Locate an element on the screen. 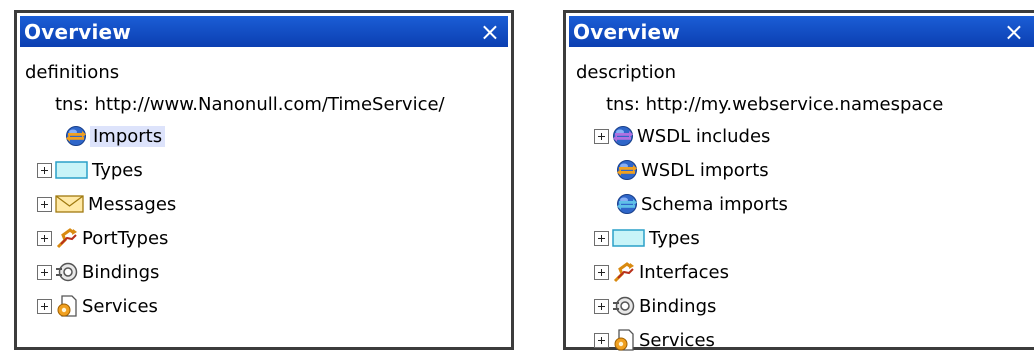 Image resolution: width=1034 pixels, height=358 pixels. tree-root: description is located at coordinates (626, 72).